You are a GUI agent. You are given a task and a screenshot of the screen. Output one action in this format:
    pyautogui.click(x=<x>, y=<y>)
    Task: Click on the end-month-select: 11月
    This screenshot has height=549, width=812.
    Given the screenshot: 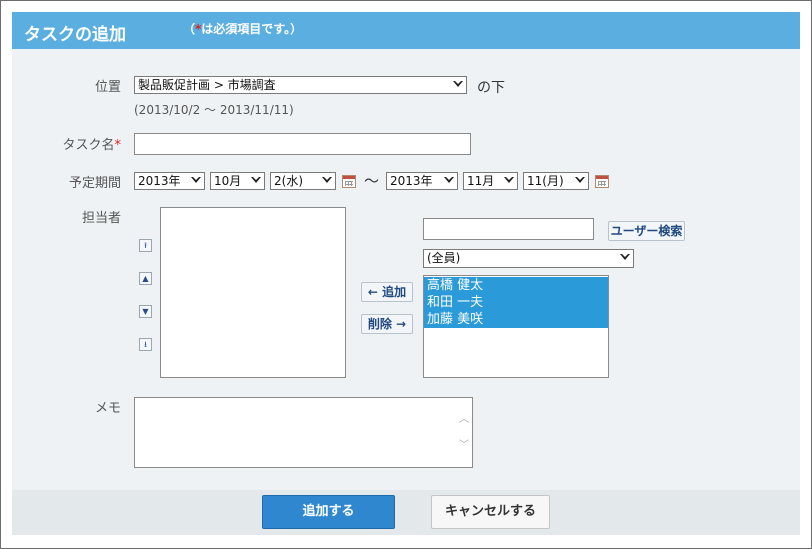 What is the action you would take?
    pyautogui.click(x=490, y=181)
    